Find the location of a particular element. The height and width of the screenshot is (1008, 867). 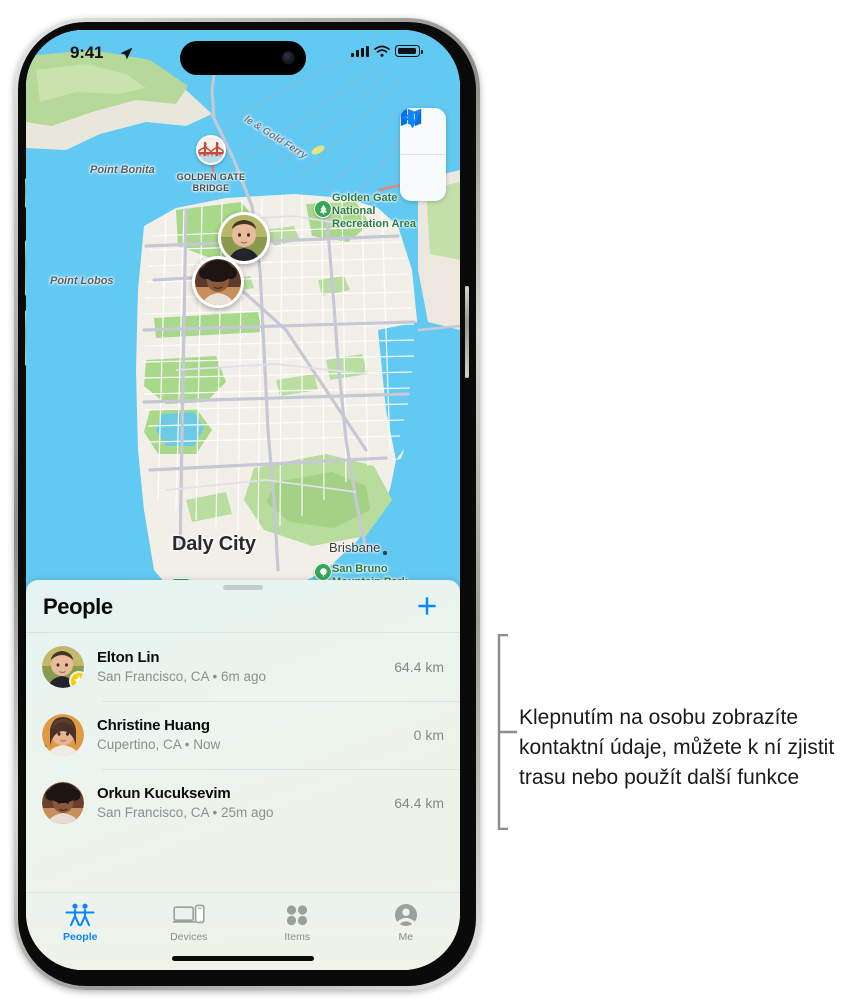

navigation-arrow-icon is located at coordinates (411, 118).